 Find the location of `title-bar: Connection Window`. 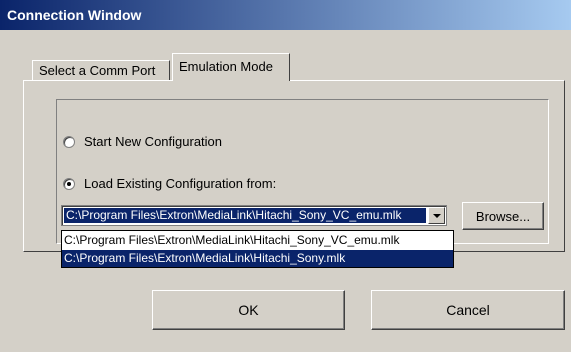

title-bar: Connection Window is located at coordinates (285, 15).